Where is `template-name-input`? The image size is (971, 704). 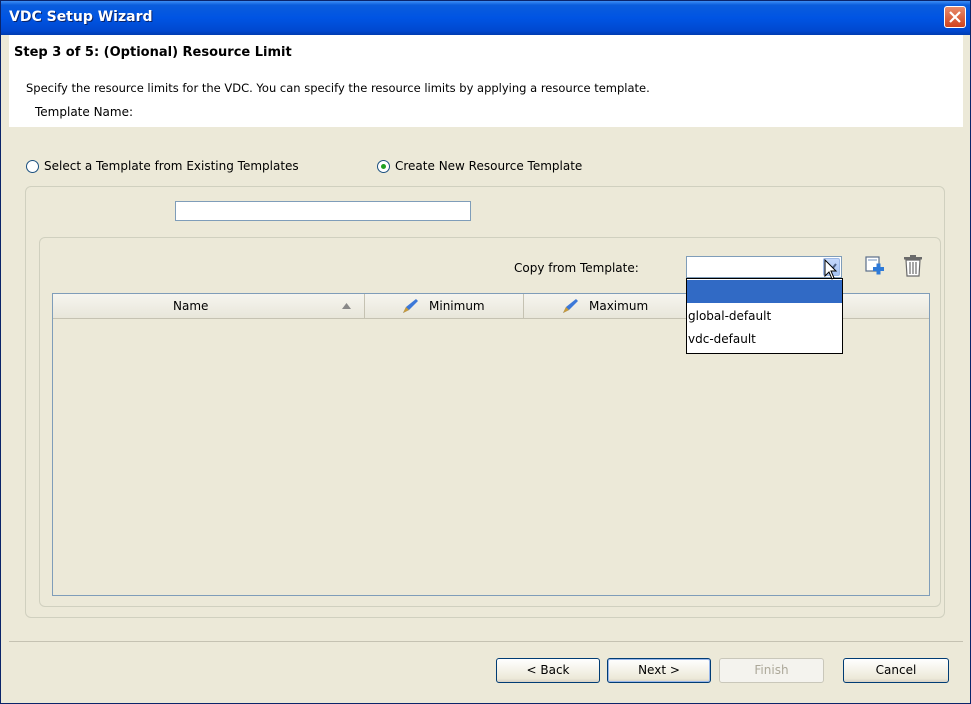
template-name-input is located at coordinates (323, 211).